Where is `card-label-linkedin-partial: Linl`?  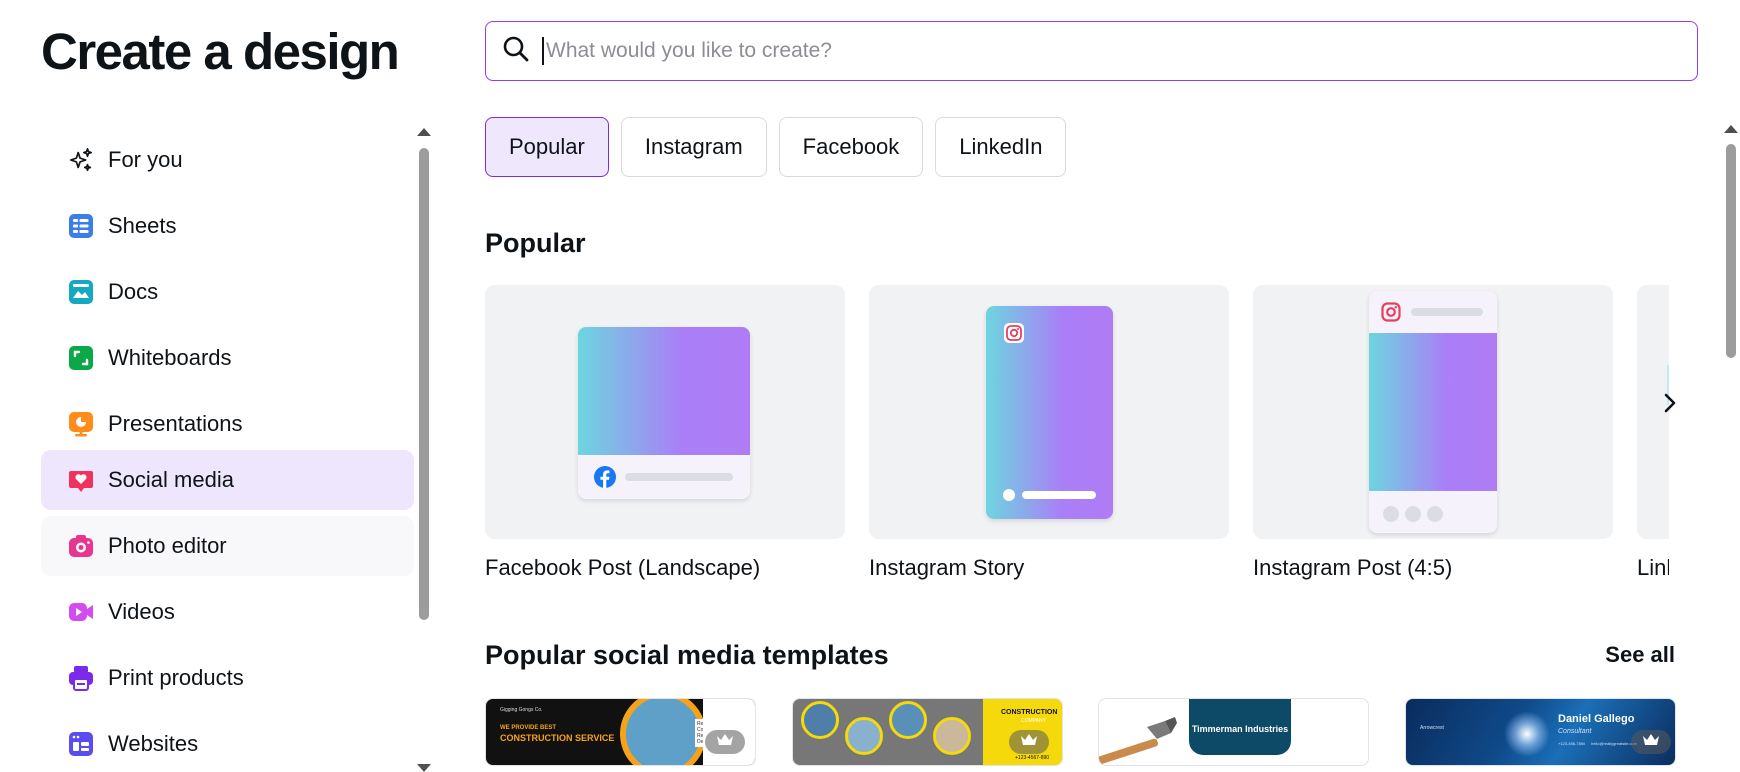 card-label-linkedin-partial: Linl is located at coordinates (1653, 568).